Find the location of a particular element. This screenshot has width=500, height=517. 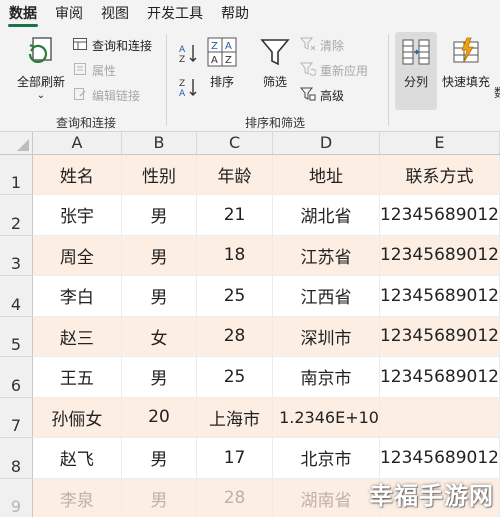

select-all-icon is located at coordinates (22, 144).